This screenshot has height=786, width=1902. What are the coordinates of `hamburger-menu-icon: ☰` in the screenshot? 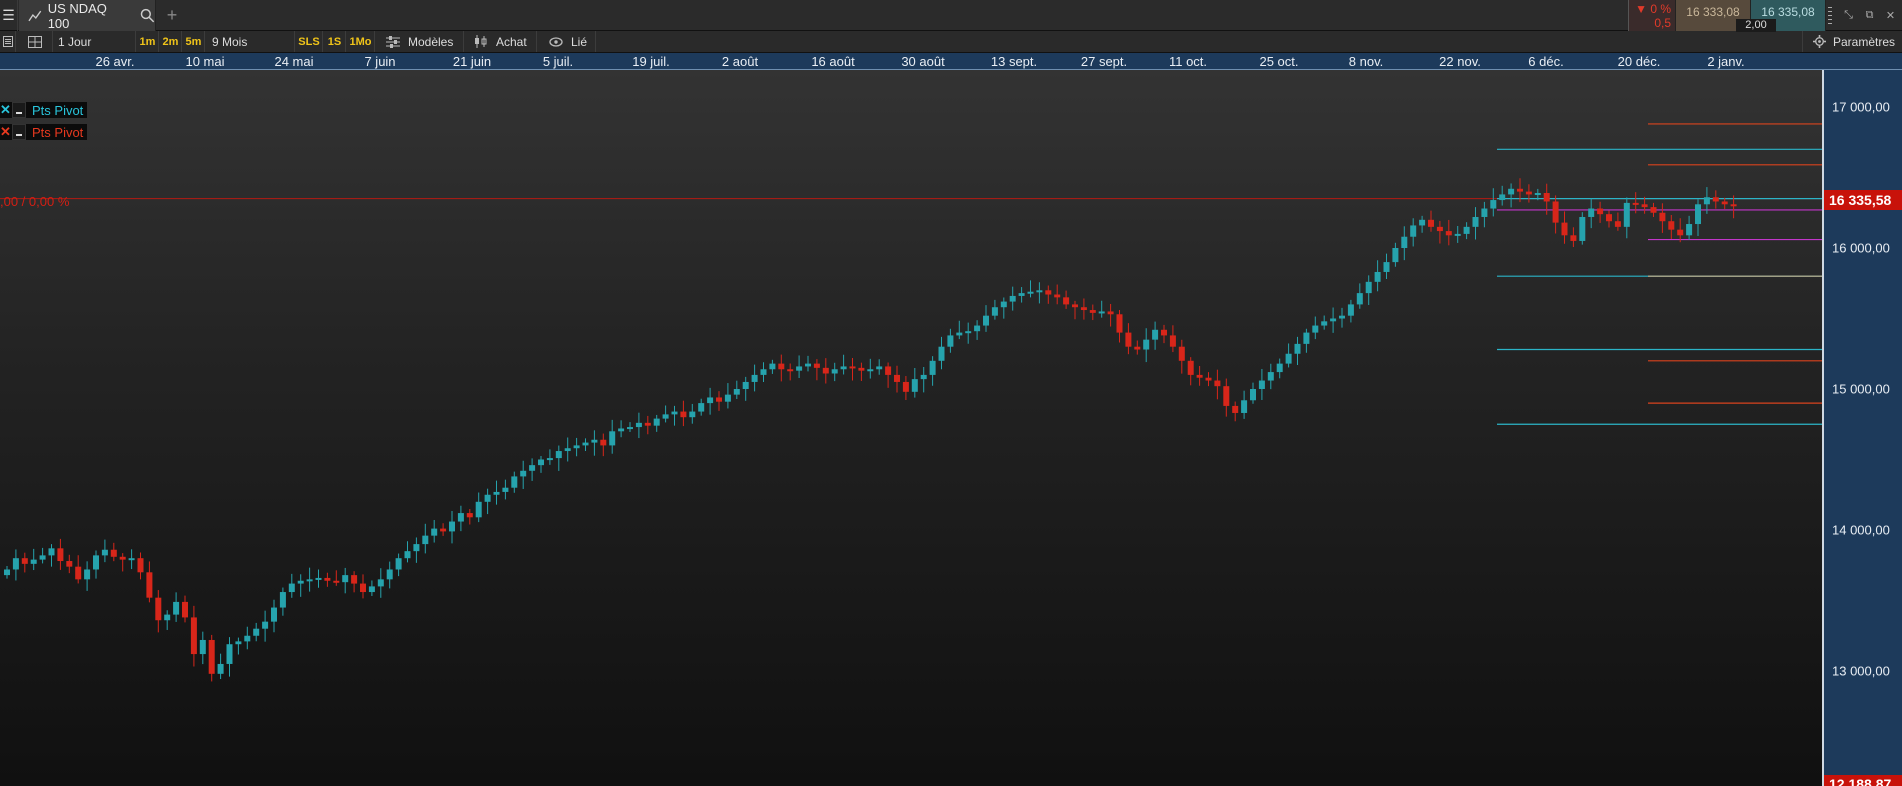 It's located at (9, 15).